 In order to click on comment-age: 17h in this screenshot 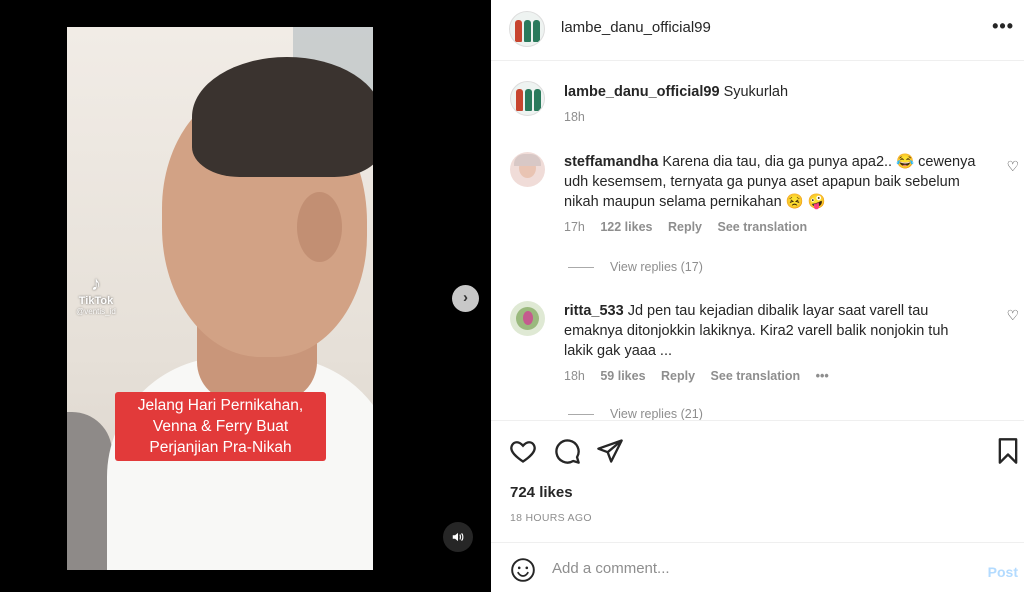, I will do `click(574, 227)`.